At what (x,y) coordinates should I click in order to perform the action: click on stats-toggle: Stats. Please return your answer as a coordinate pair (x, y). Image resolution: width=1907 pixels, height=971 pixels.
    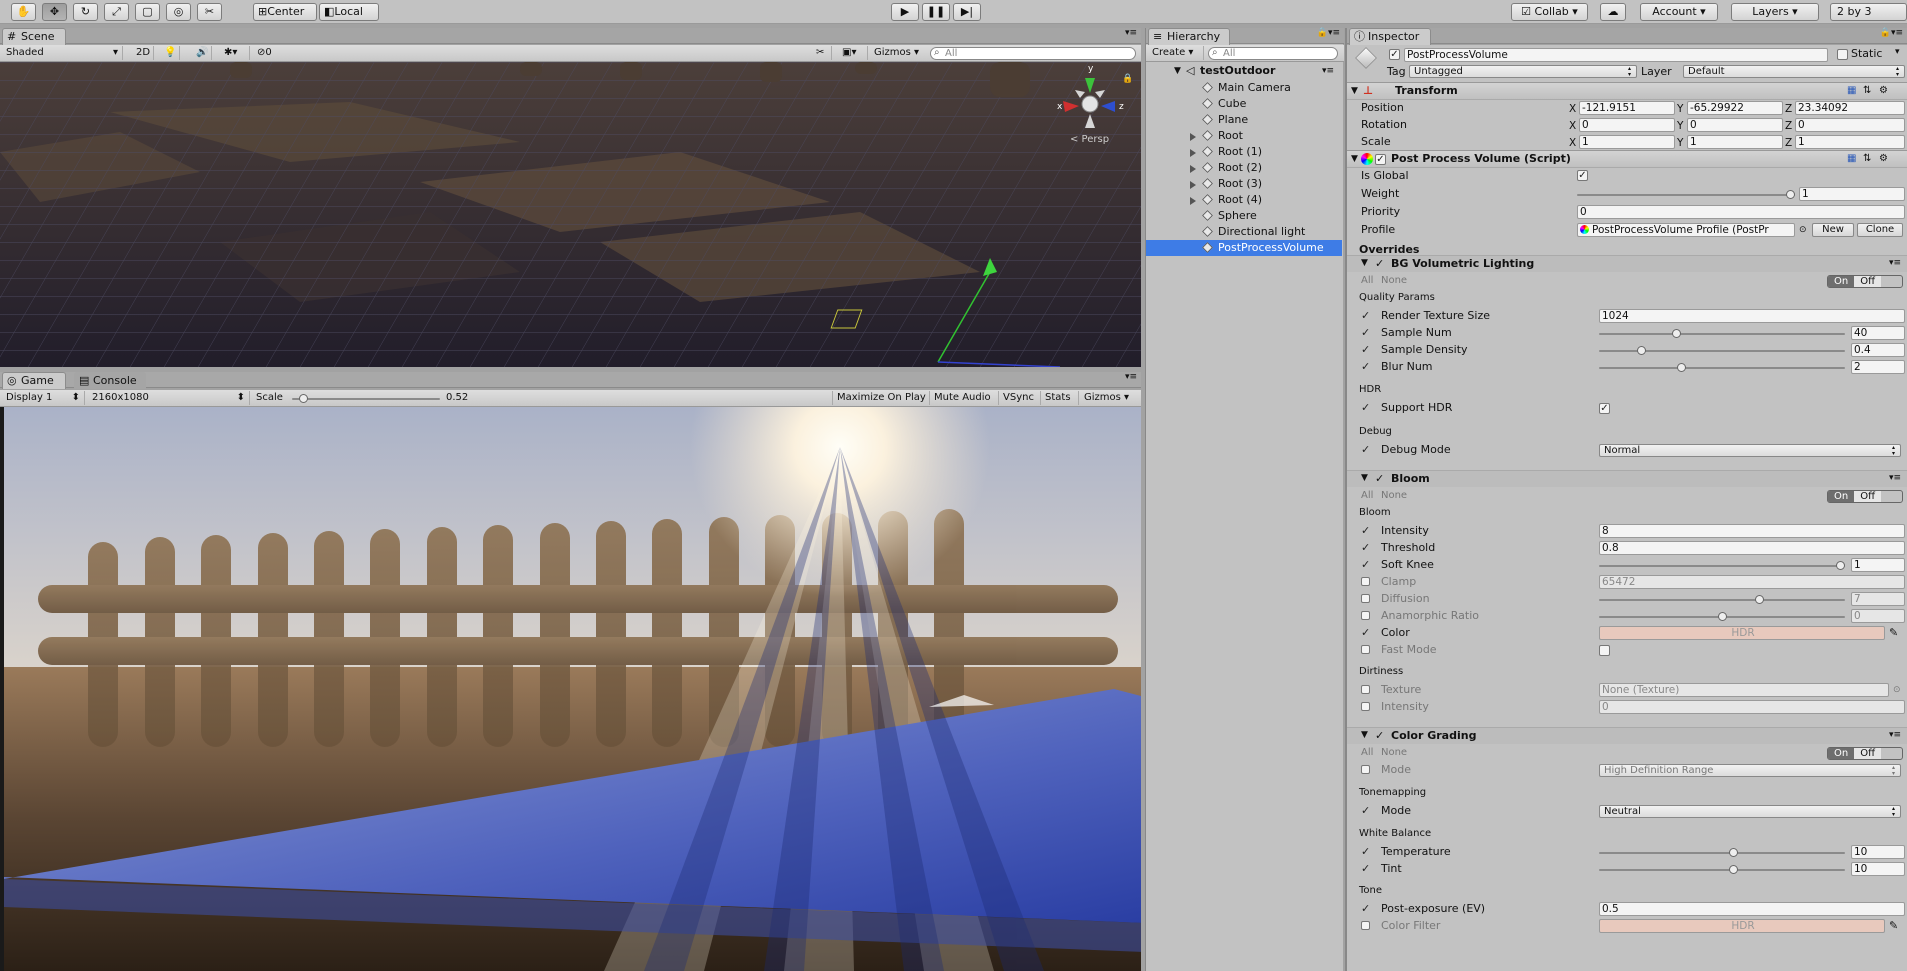
    Looking at the image, I should click on (1060, 398).